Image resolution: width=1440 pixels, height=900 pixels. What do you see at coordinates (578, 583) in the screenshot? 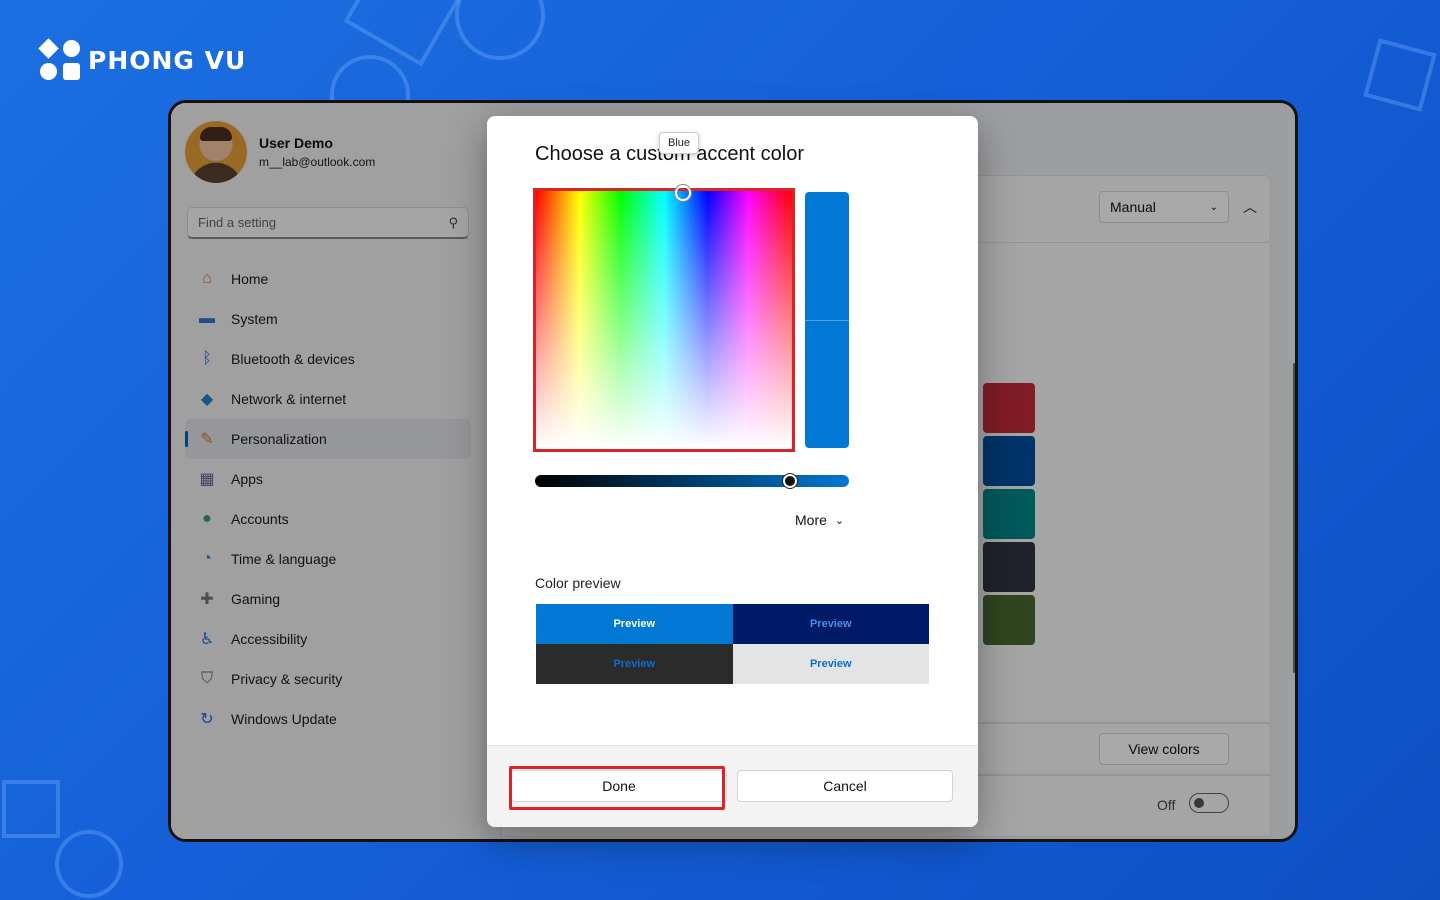
I see `color-preview-label: Color preview` at bounding box center [578, 583].